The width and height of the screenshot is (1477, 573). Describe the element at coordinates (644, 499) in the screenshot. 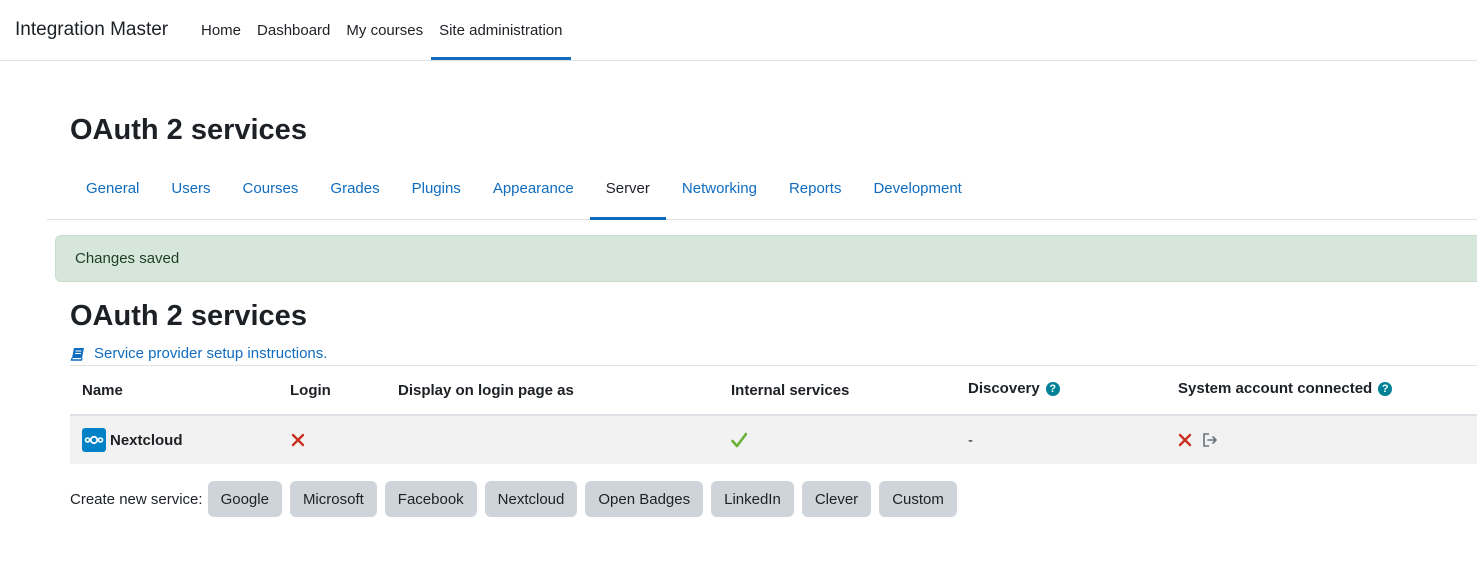

I see `create-open-badges-button: Open Badges` at that location.